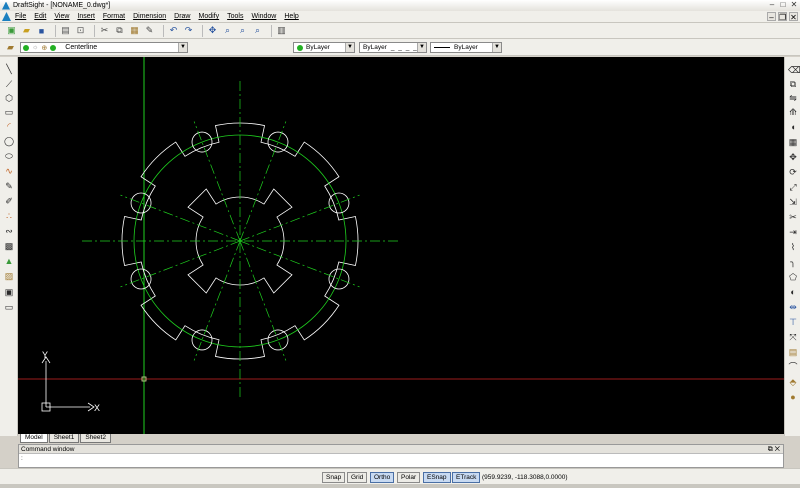  Describe the element at coordinates (793, 337) in the screenshot. I see `edit-polyline-icon: ⤧` at that location.